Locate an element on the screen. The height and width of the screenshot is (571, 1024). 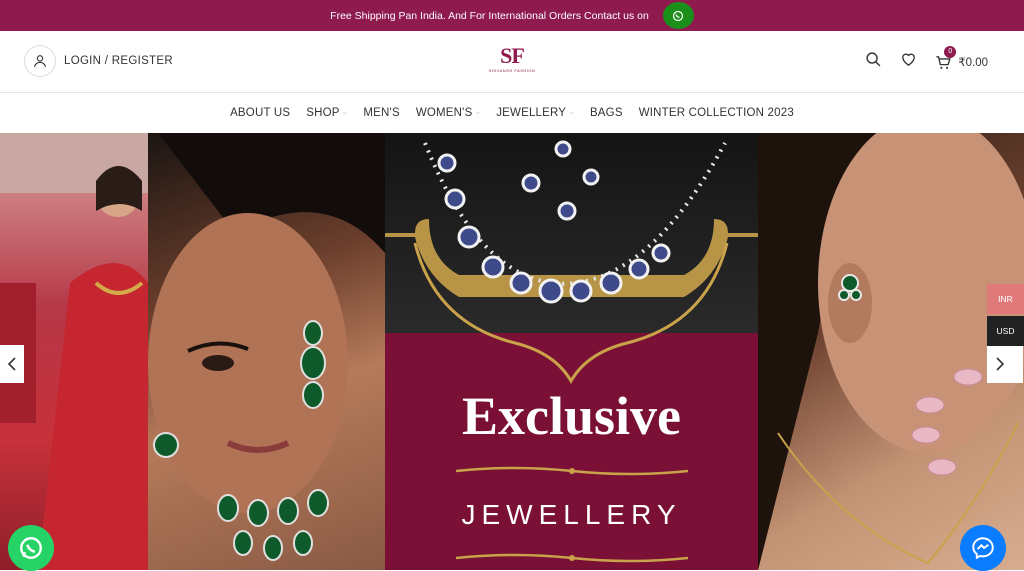
slider-prev-button is located at coordinates (12, 364).